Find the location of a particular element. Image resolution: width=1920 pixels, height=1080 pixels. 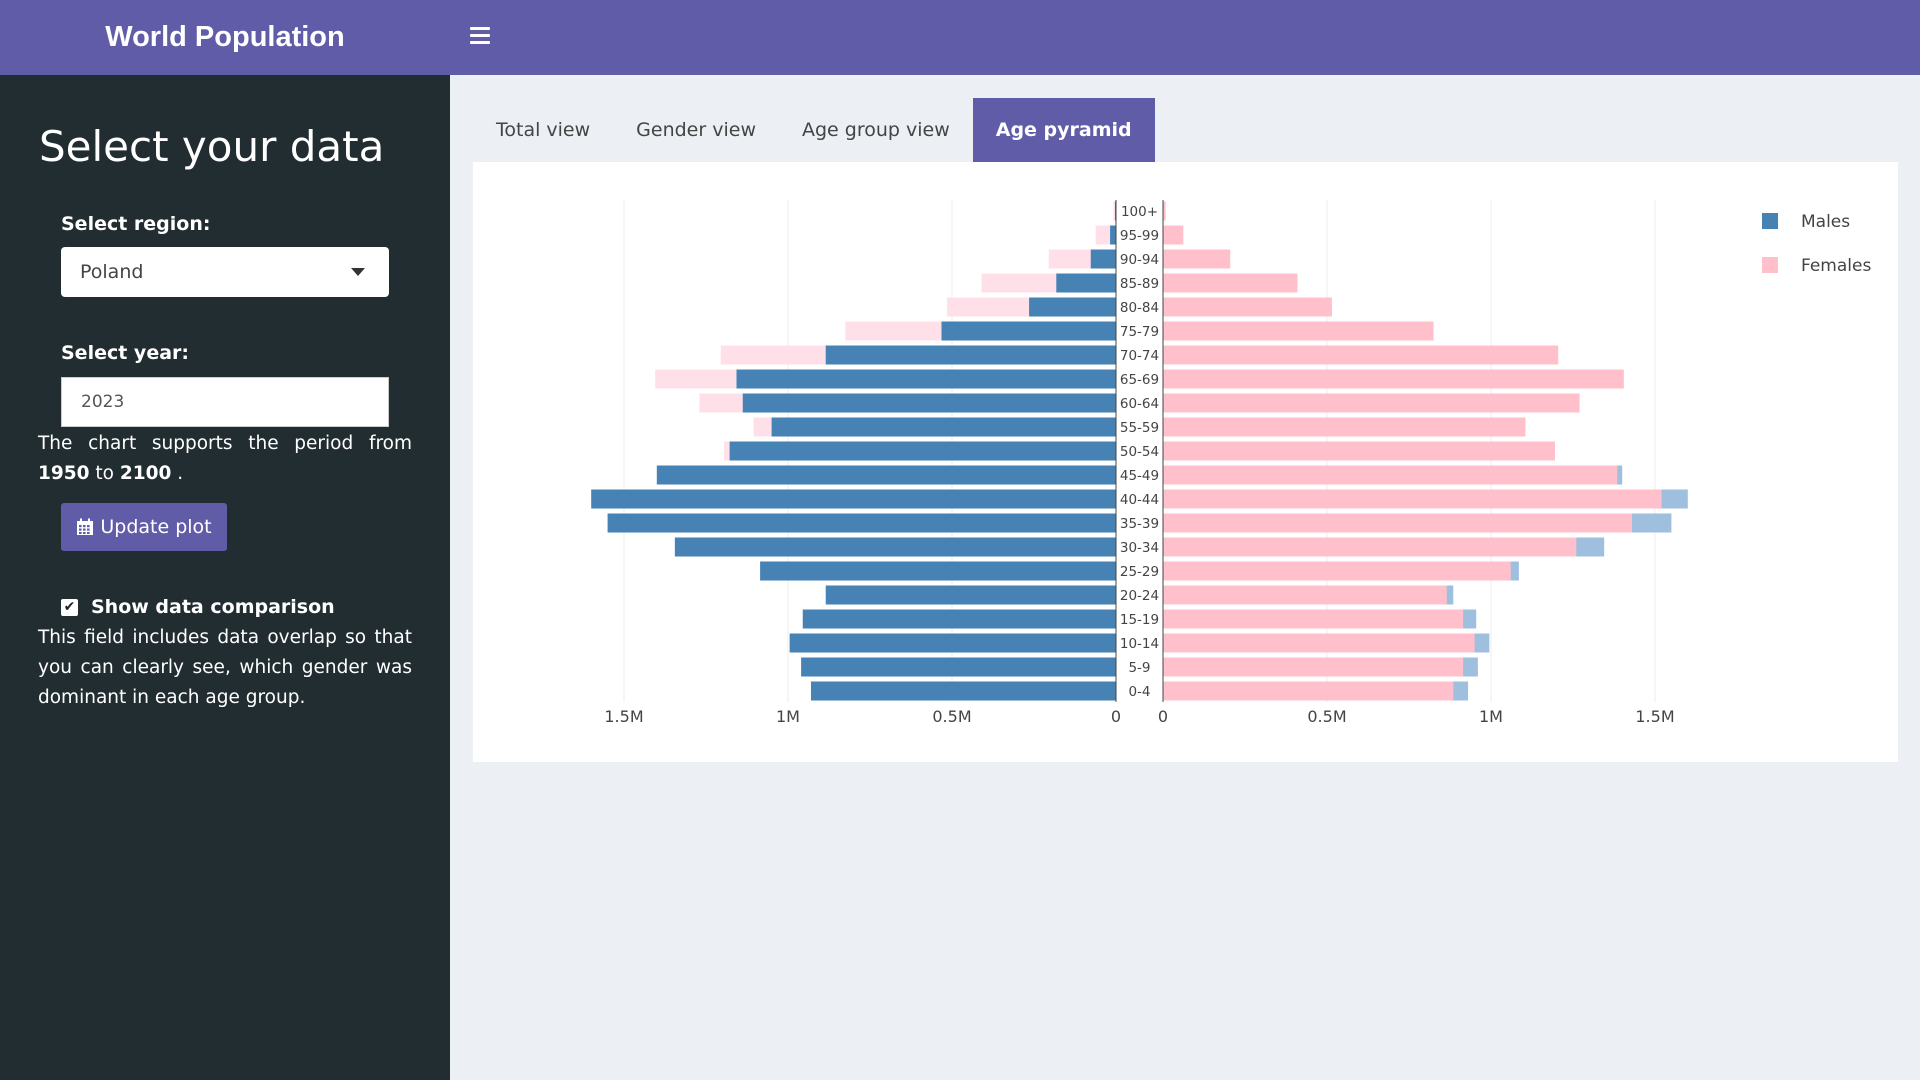

age-label: 30-34 is located at coordinates (1139, 548).